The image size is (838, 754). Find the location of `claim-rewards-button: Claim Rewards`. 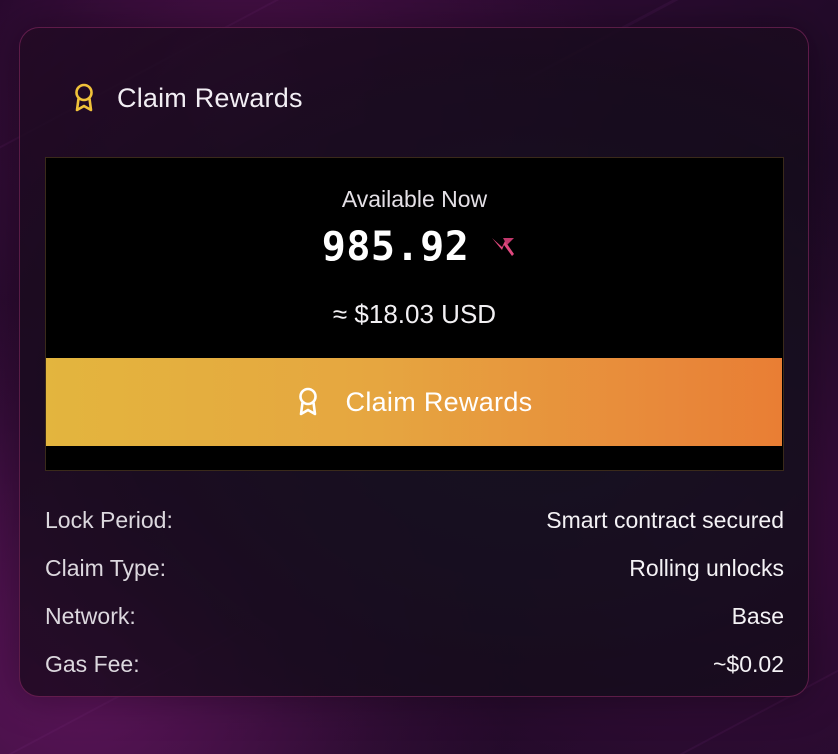

claim-rewards-button: Claim Rewards is located at coordinates (414, 402).